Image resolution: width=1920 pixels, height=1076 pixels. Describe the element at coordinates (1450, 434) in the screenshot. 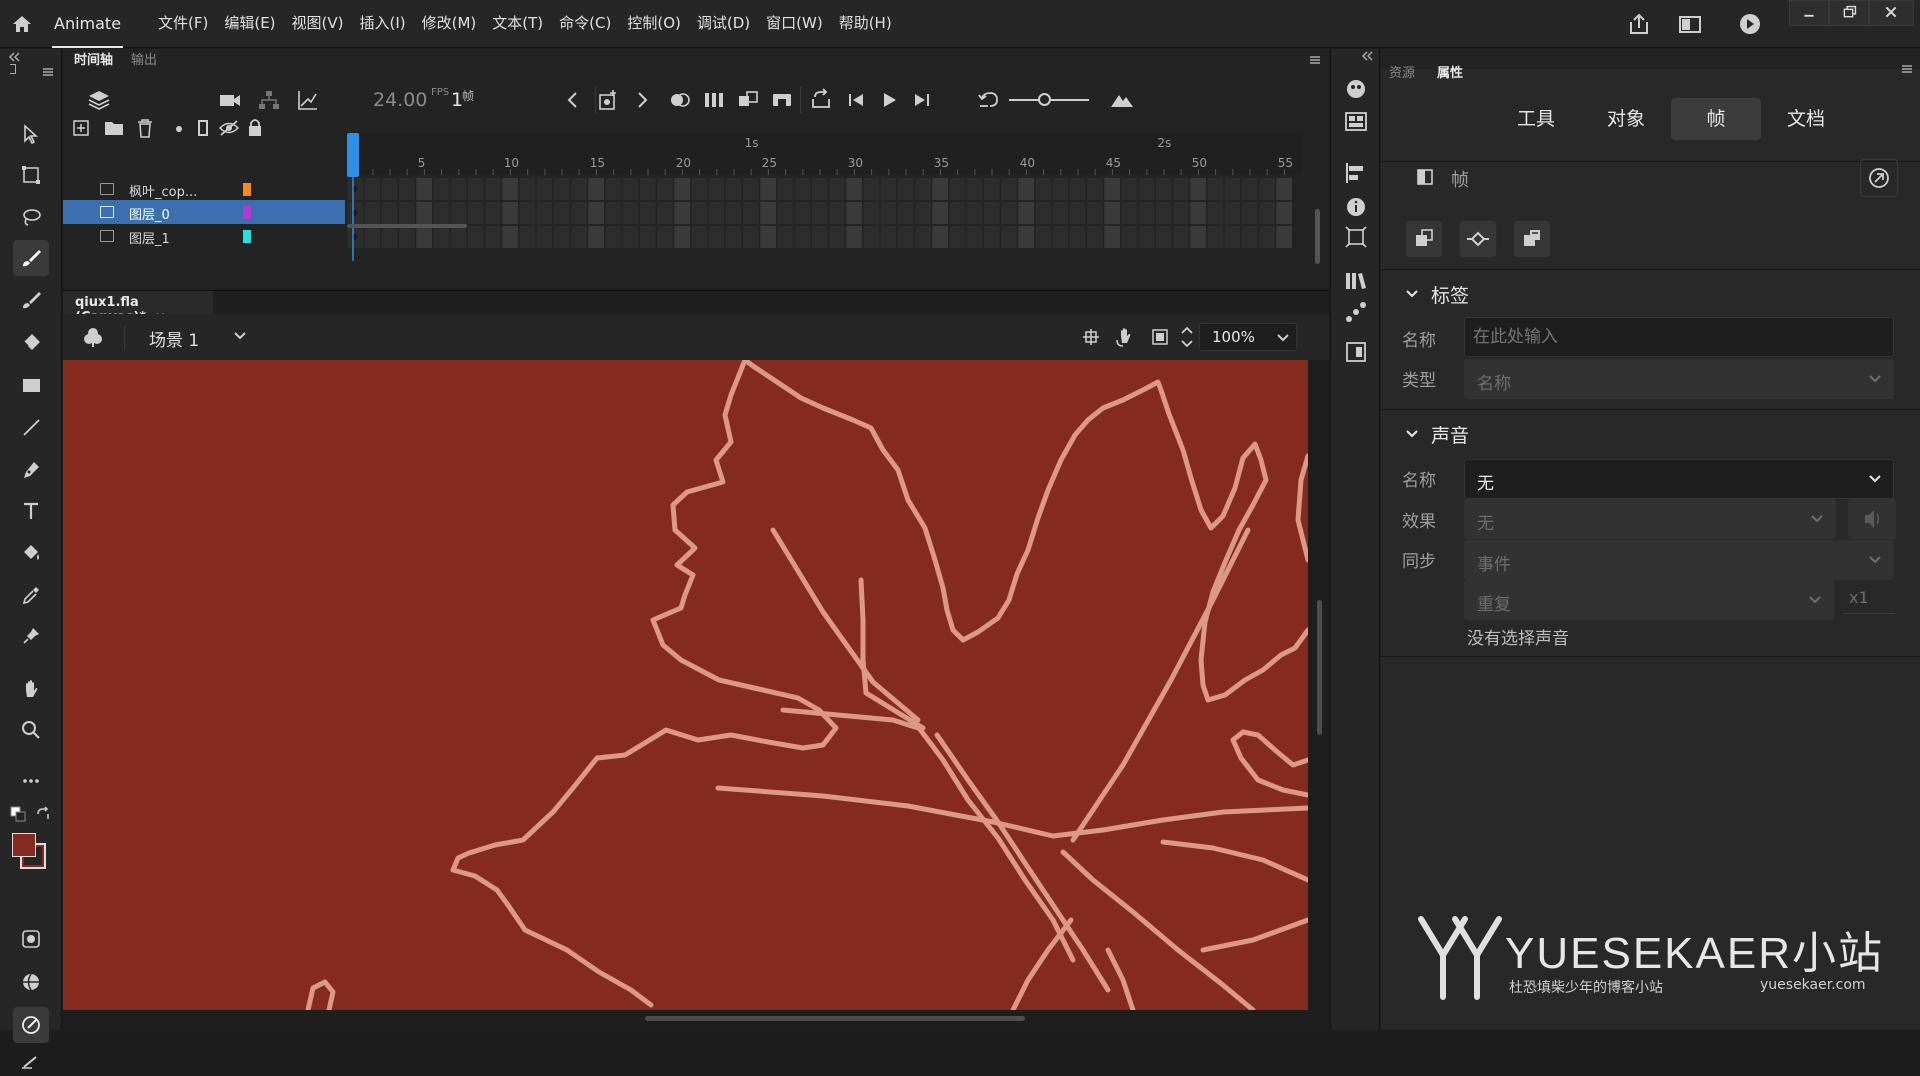

I see `sound-section-title: 声音` at that location.